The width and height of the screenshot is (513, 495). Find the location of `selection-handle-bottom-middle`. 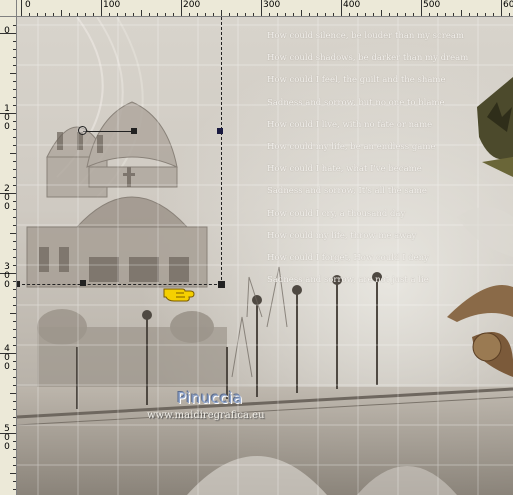

selection-handle-bottom-middle is located at coordinates (83, 283).